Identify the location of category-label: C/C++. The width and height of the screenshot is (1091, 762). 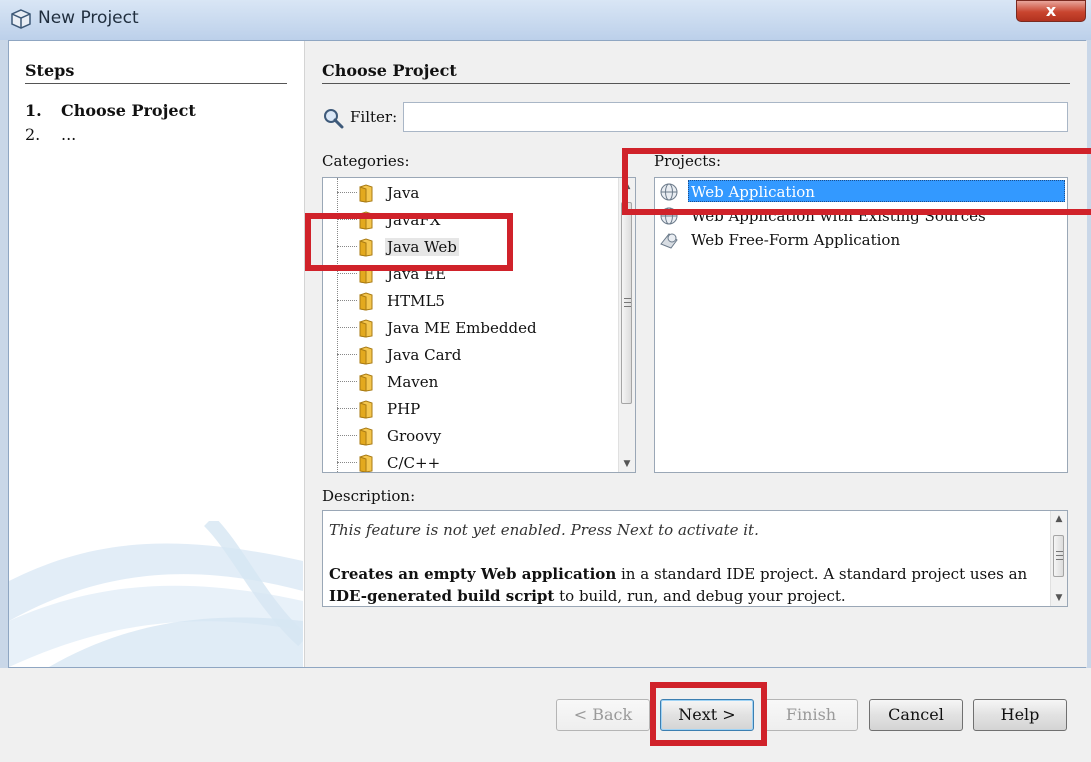
(414, 463).